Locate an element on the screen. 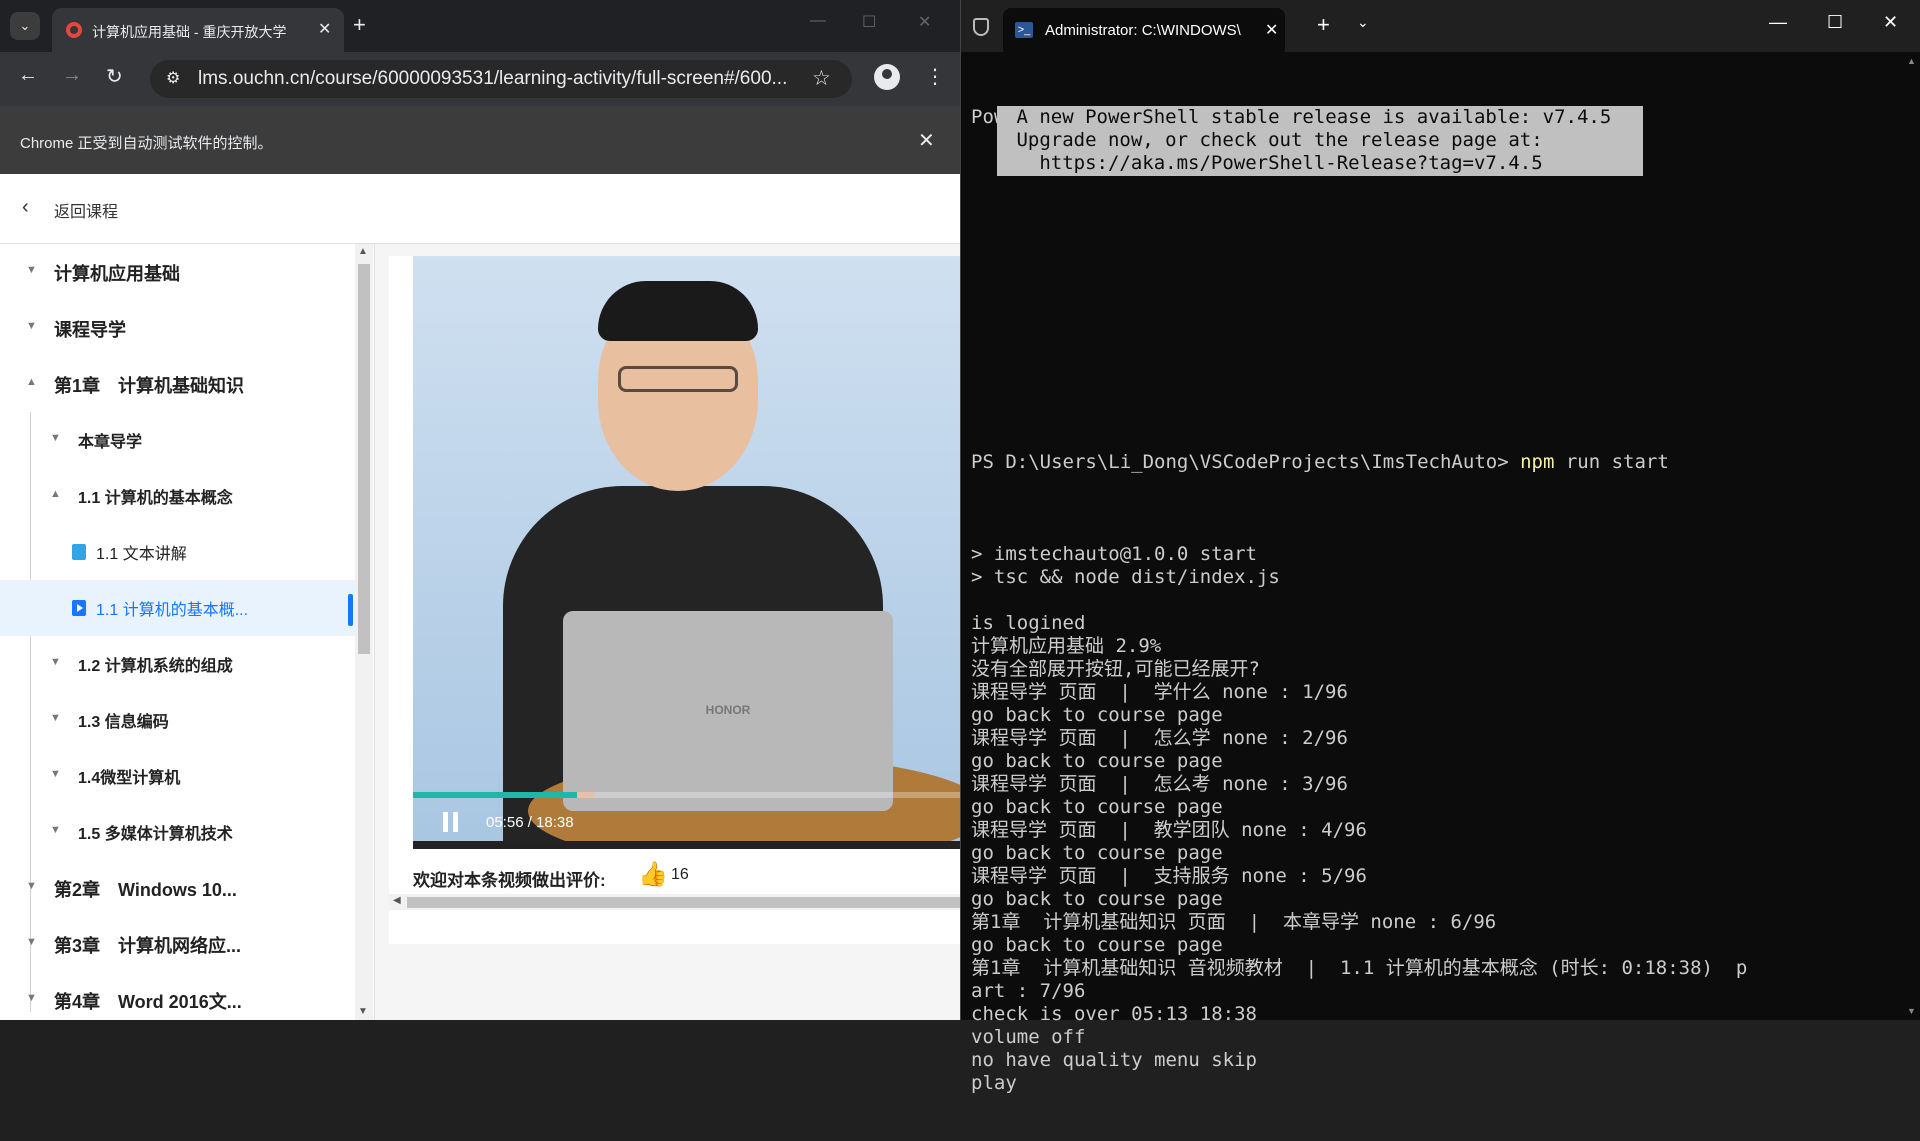  tab-search-icon: ⌄ is located at coordinates (25, 26).